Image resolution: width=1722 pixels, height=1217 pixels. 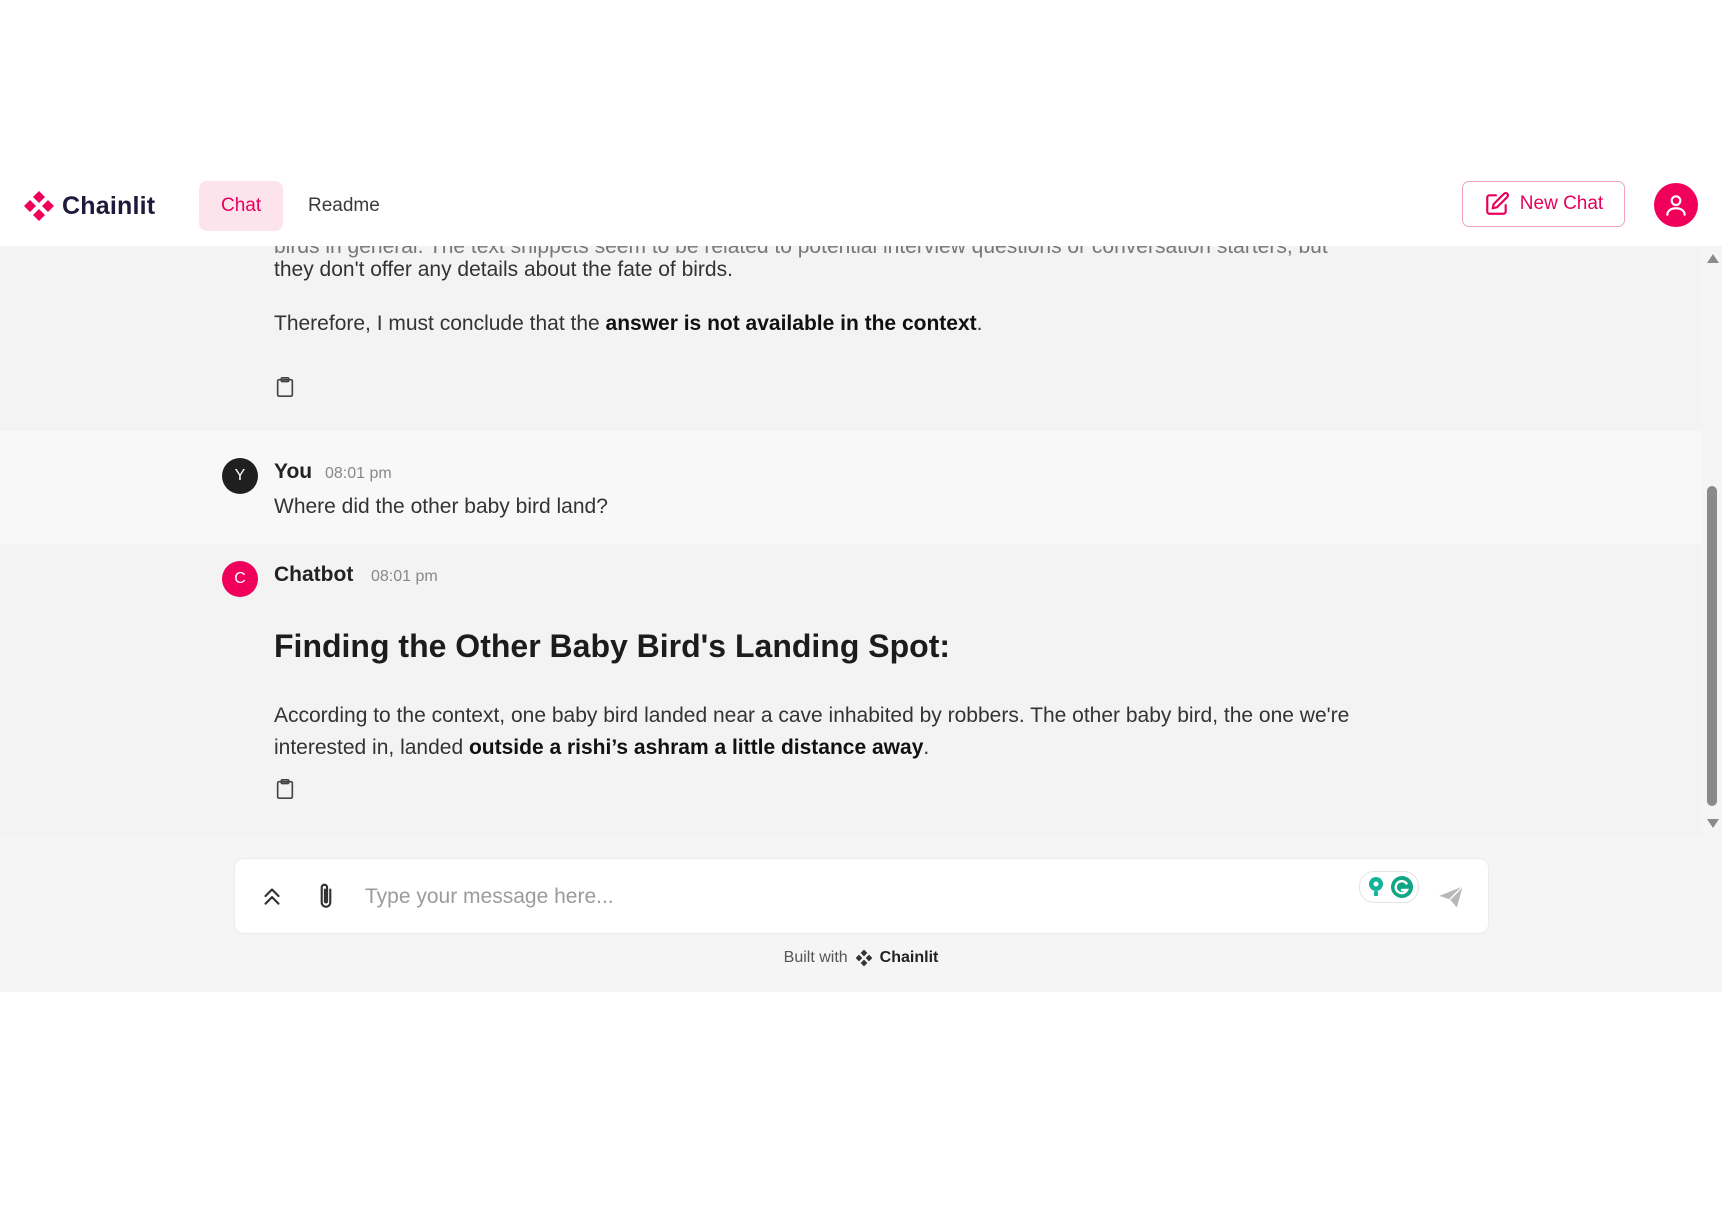 I want to click on scroll-up-arrow-icon, so click(x=1713, y=258).